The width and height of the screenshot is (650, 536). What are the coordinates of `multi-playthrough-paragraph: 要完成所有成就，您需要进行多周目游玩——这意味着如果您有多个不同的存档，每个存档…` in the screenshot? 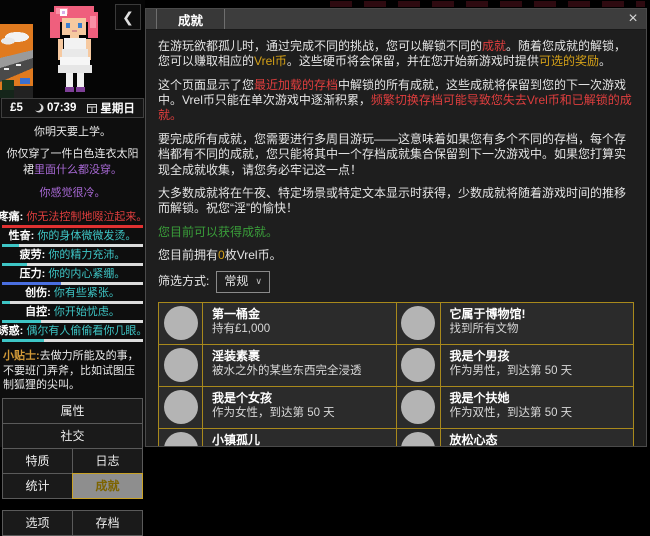 It's located at (392, 154).